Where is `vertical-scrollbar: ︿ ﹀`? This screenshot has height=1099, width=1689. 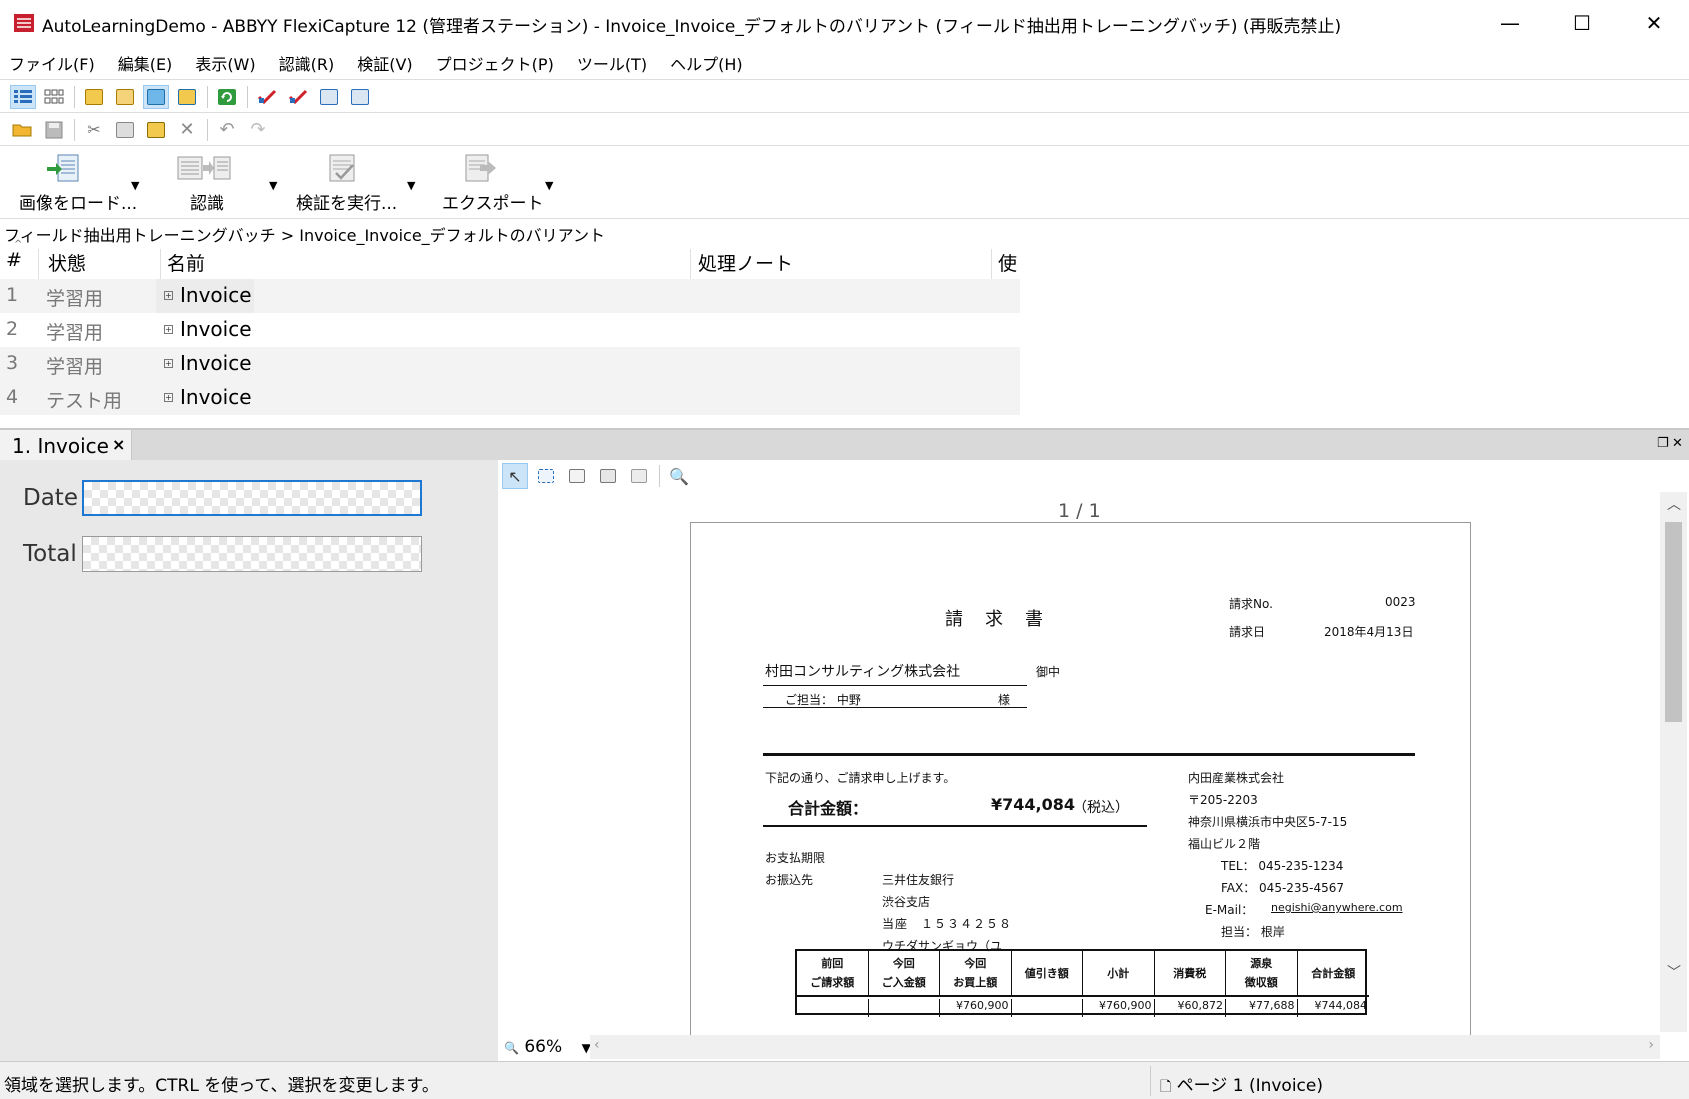
vertical-scrollbar: ︿ ﹀ is located at coordinates (1673, 762).